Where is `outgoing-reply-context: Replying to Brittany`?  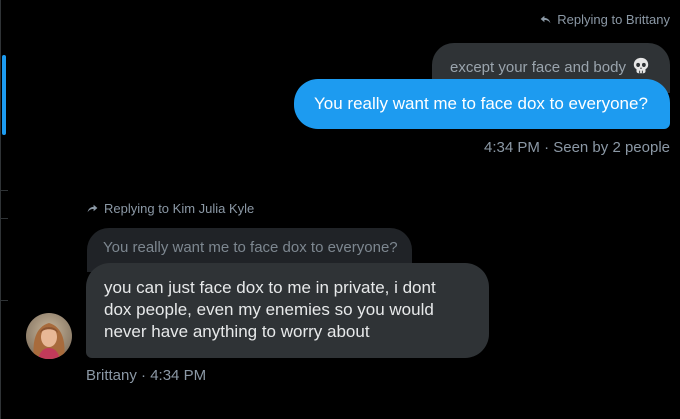 outgoing-reply-context: Replying to Brittany is located at coordinates (604, 19).